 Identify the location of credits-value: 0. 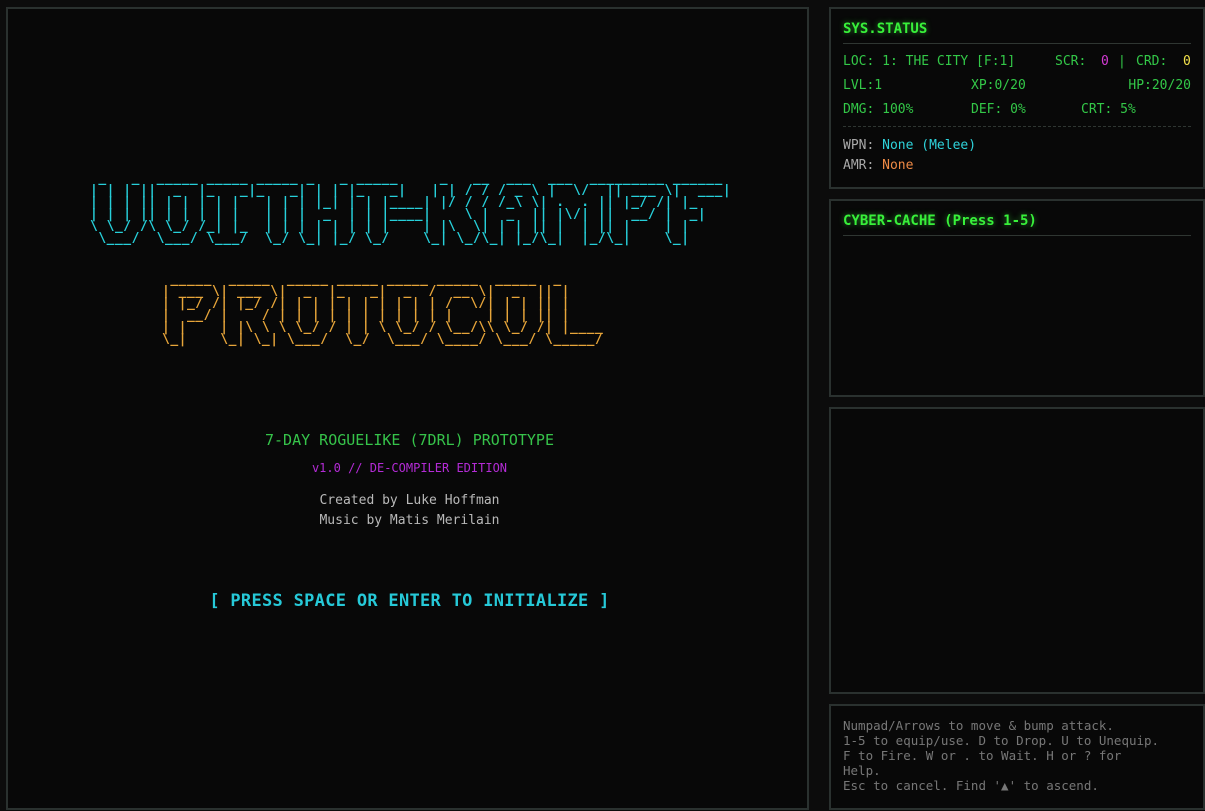
(1187, 61).